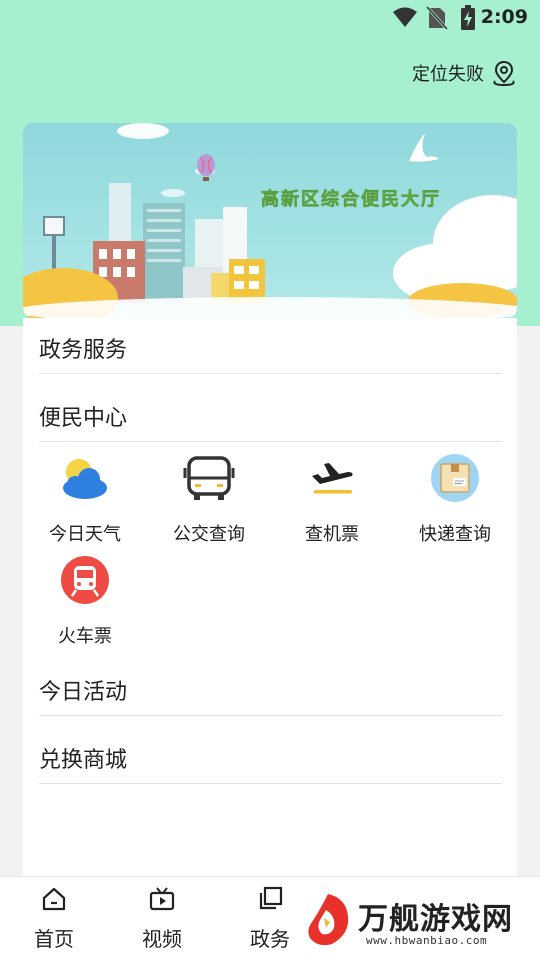 The height and width of the screenshot is (960, 540). Describe the element at coordinates (54, 899) in the screenshot. I see `home-icon` at that location.